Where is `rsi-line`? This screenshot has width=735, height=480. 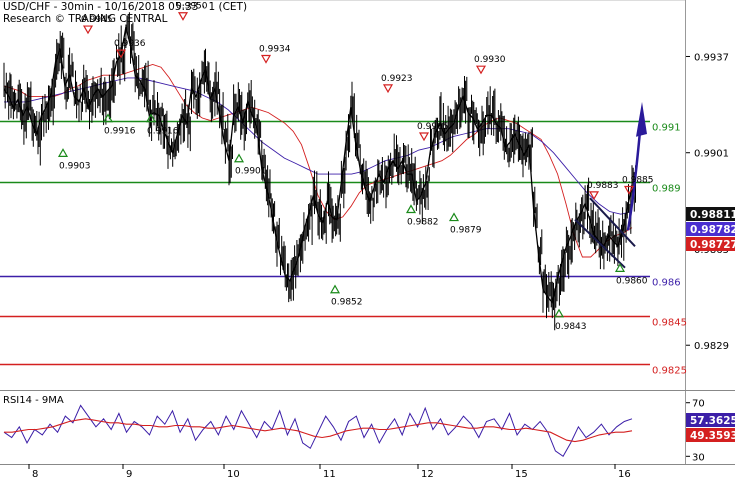 rsi-line is located at coordinates (318, 431).